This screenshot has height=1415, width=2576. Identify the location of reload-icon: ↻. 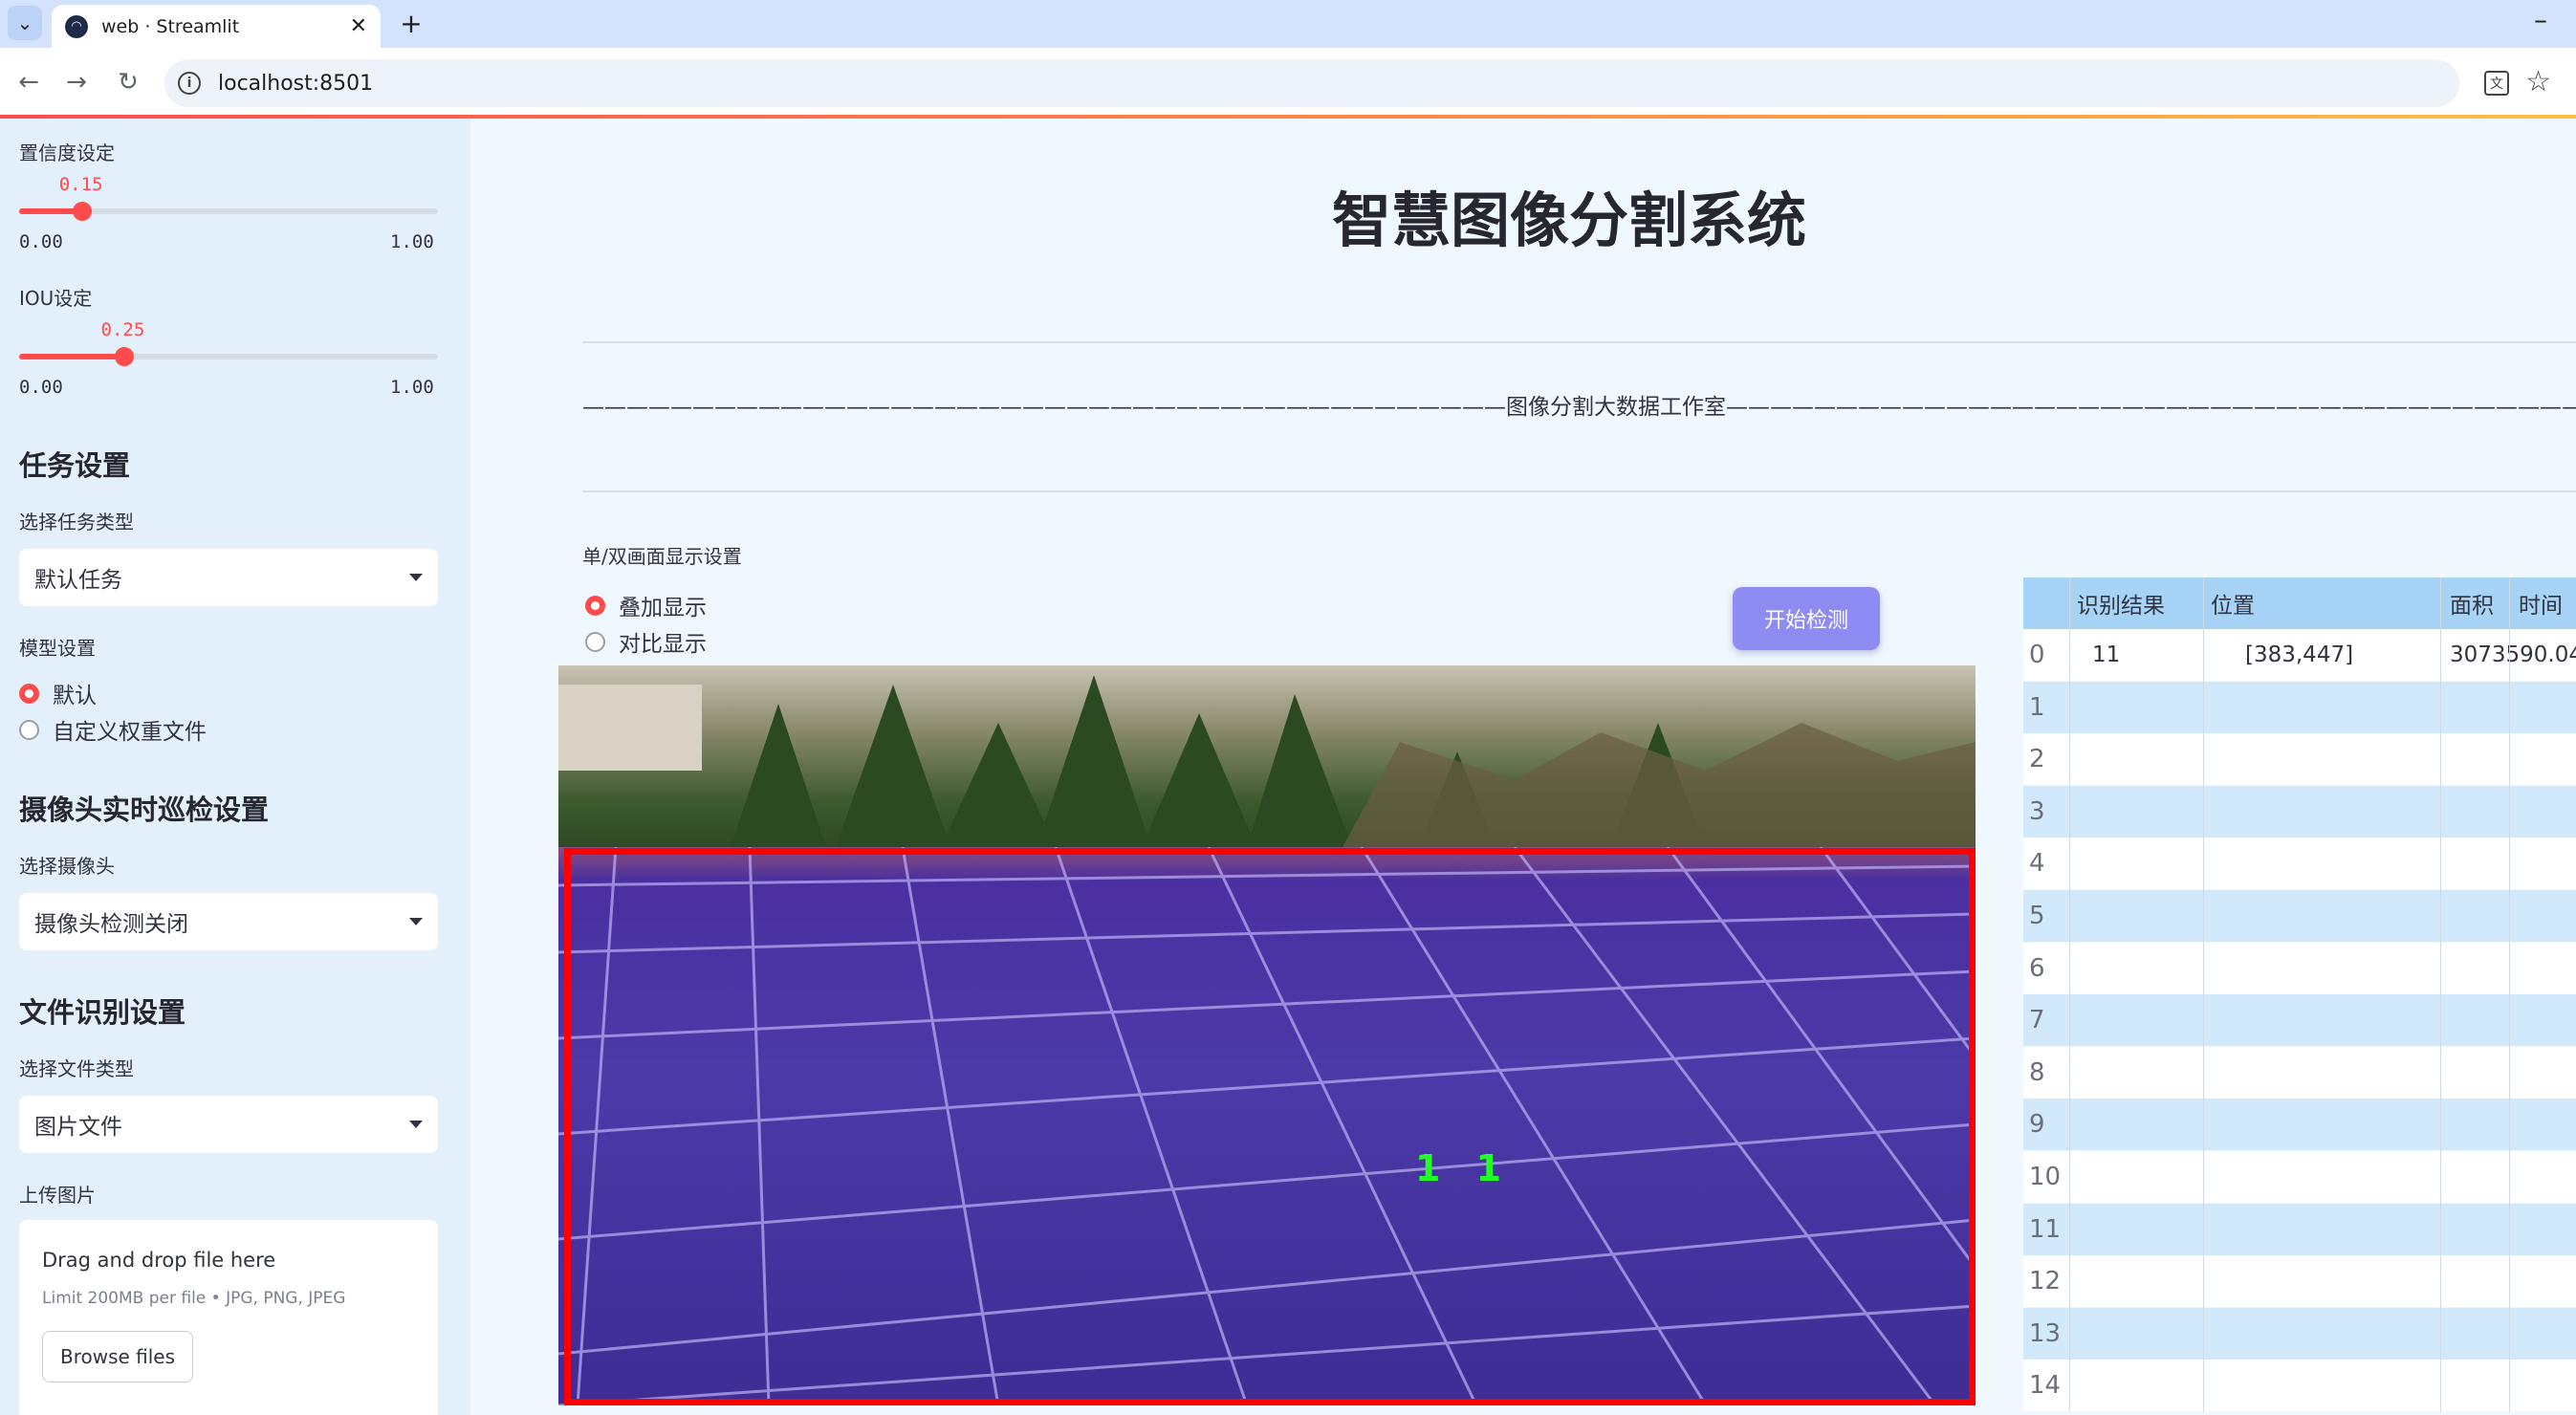
(128, 82).